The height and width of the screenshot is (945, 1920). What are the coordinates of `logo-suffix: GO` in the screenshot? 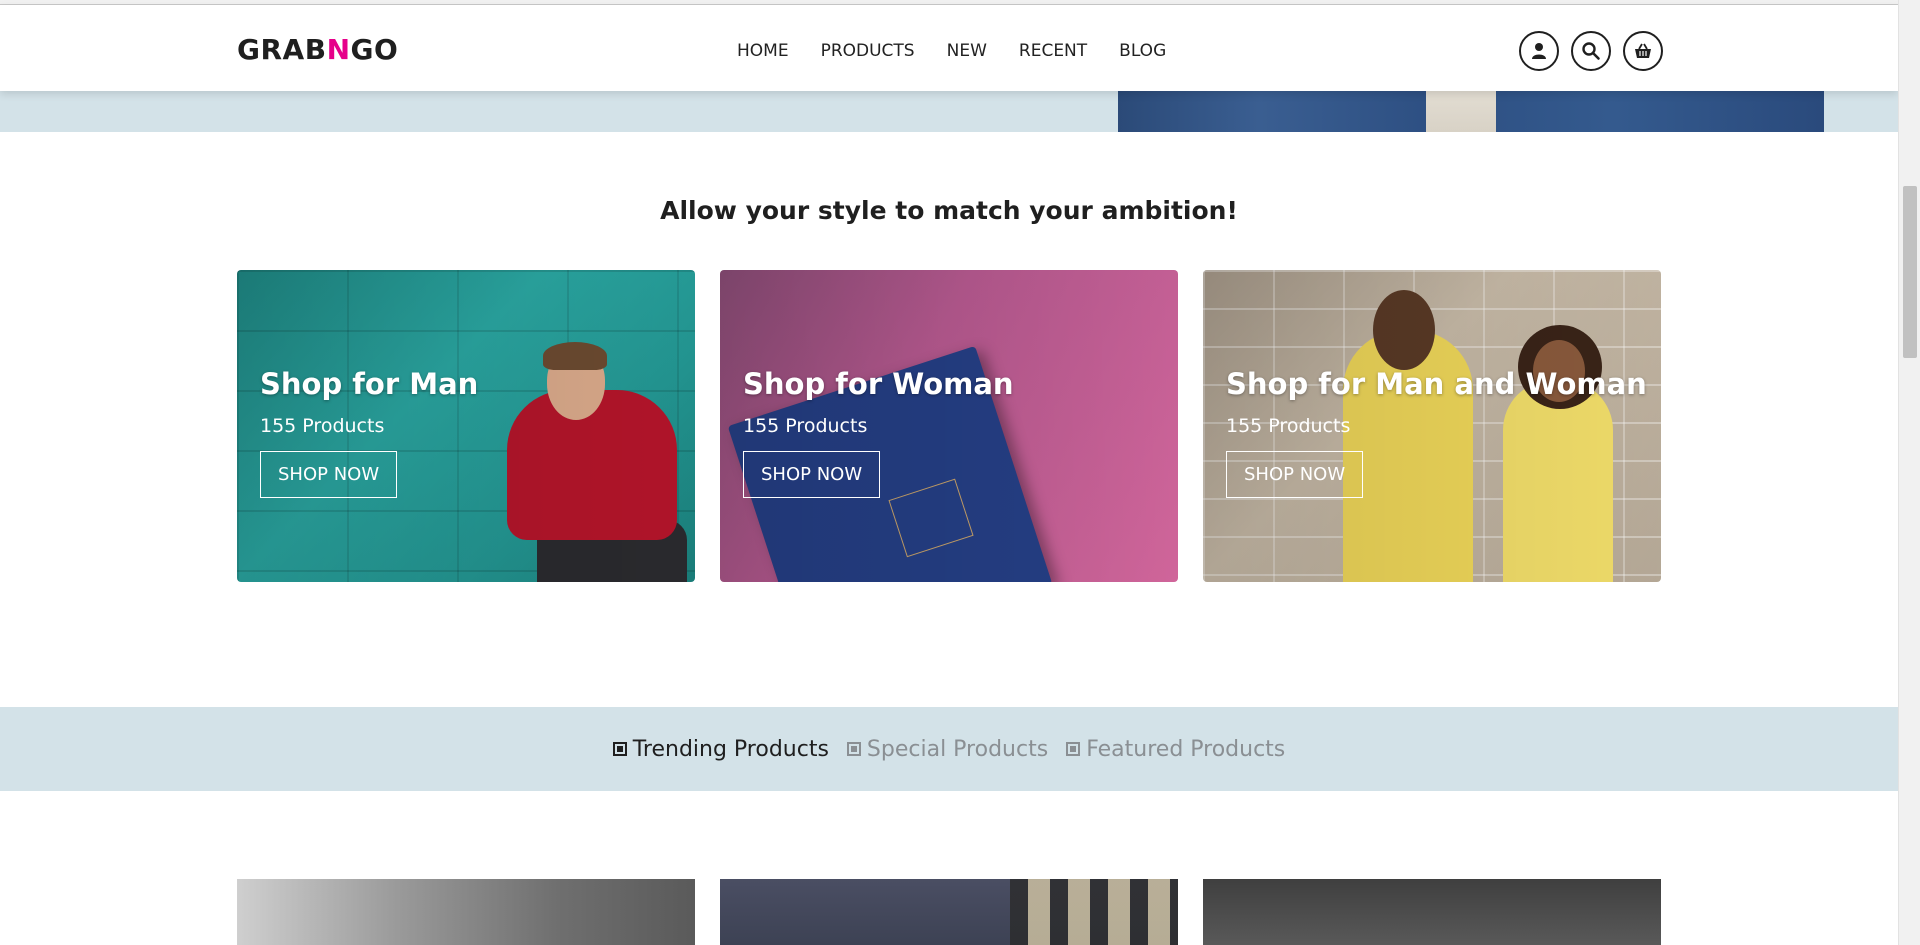 It's located at (374, 49).